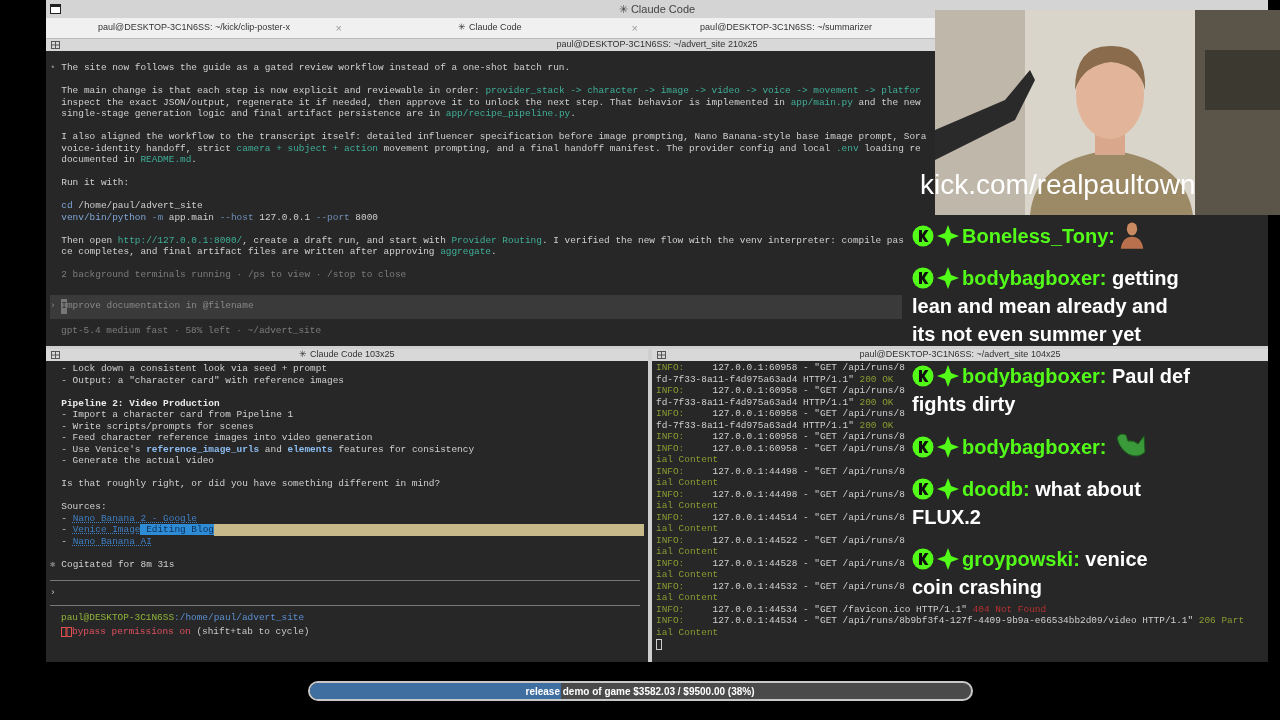  Describe the element at coordinates (482, 240) in the screenshot. I see `terminal-line: Then open http://127.0.0.1:8000/, create a draft run, and start with Provider Routing. I verified the new flow with the venv interpreter: compile pas` at that location.